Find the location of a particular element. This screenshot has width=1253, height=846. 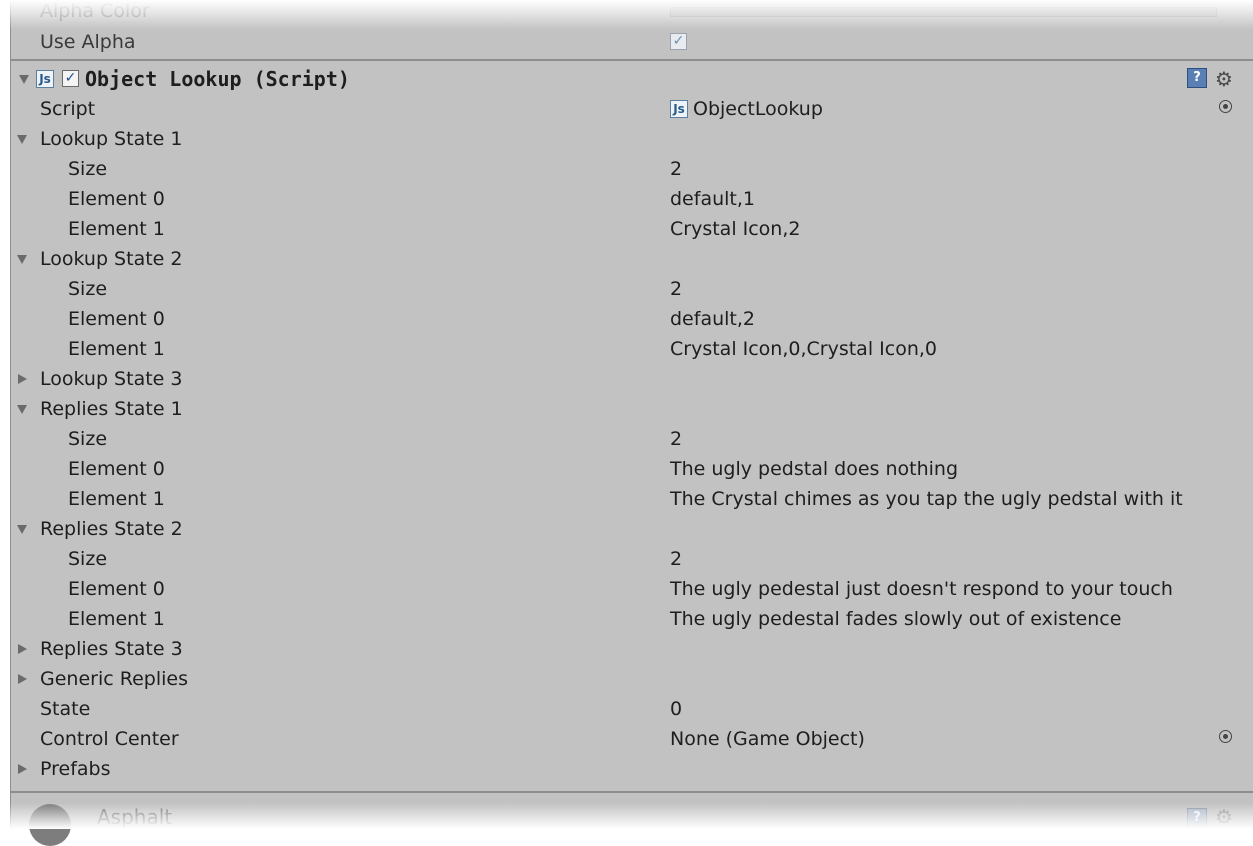

property-label: Replies State 3 is located at coordinates (111, 649).